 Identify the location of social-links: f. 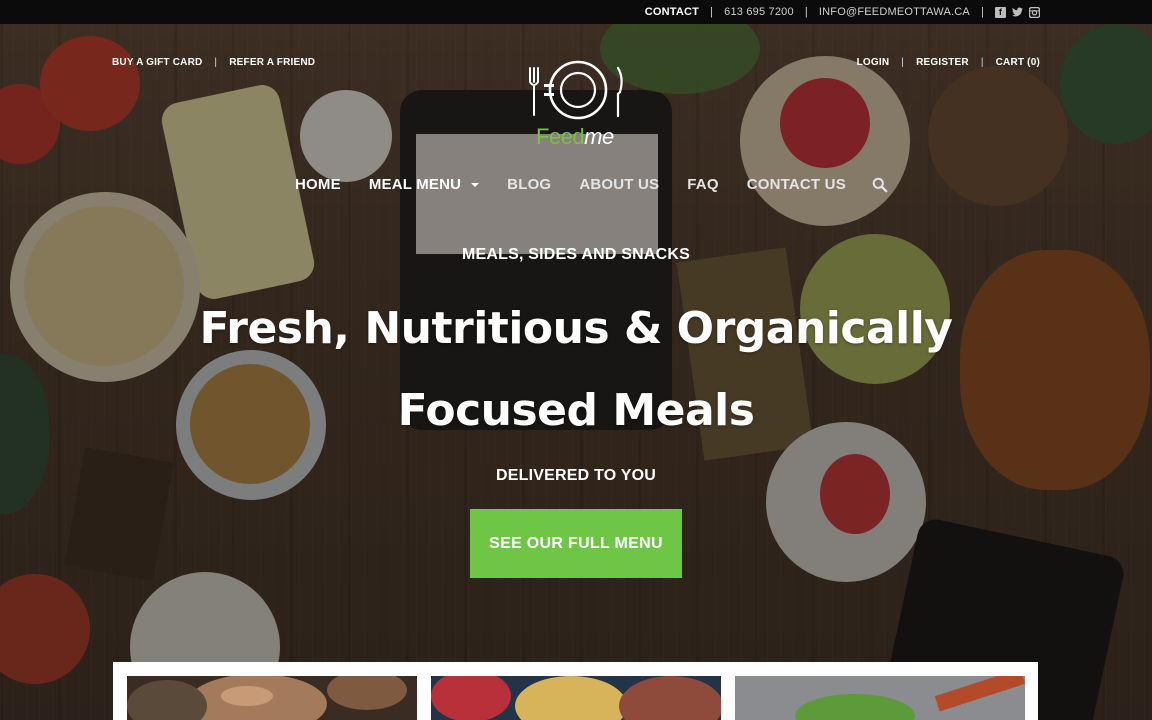
(1017, 12).